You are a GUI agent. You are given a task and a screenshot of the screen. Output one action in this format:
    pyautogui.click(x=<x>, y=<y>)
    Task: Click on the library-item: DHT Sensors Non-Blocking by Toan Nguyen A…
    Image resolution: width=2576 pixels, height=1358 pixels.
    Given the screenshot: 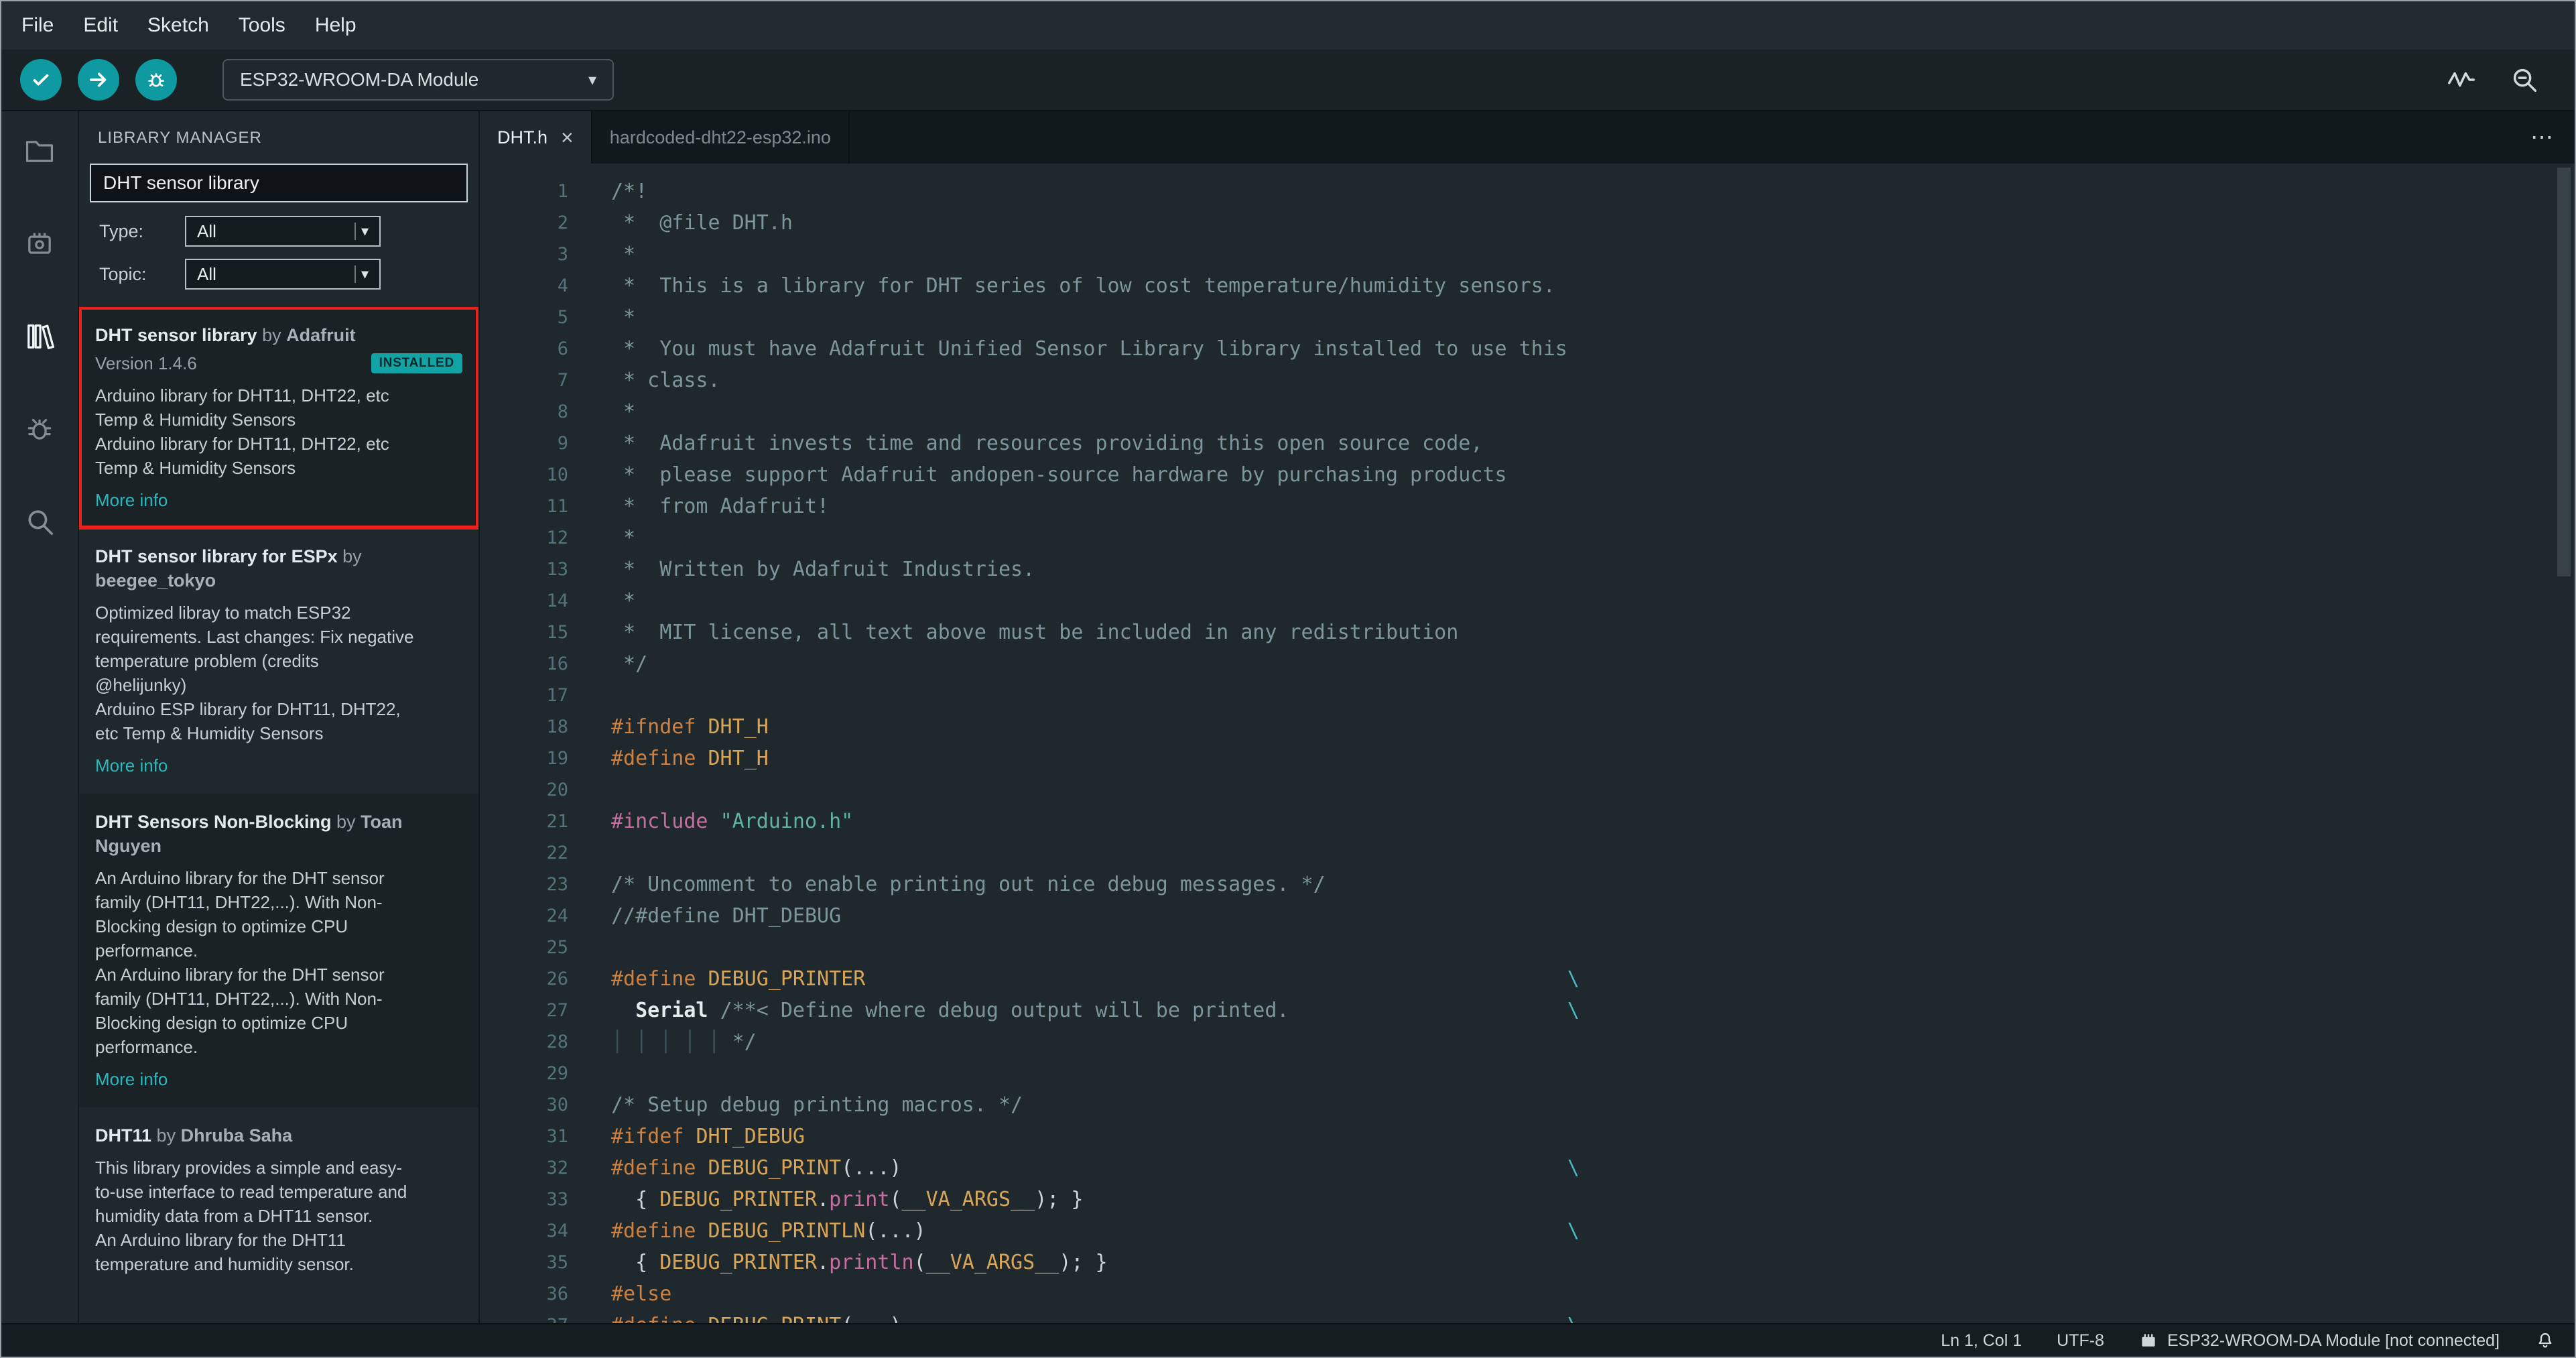 What is the action you would take?
    pyautogui.click(x=278, y=950)
    